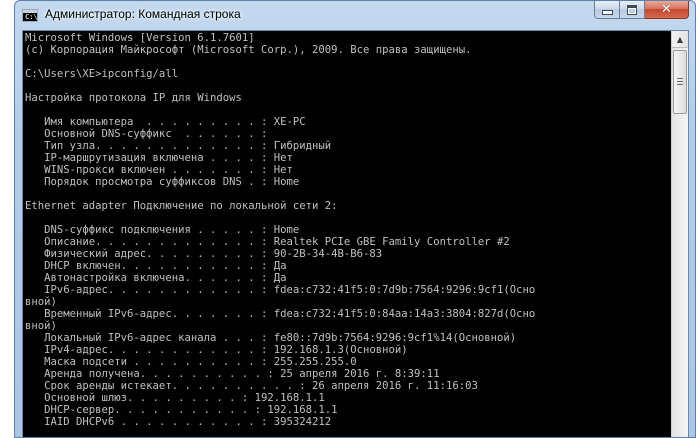 The width and height of the screenshot is (700, 438). What do you see at coordinates (140, 38) in the screenshot?
I see `console-line: Microsoft Windows [Version 6.1.7601]` at bounding box center [140, 38].